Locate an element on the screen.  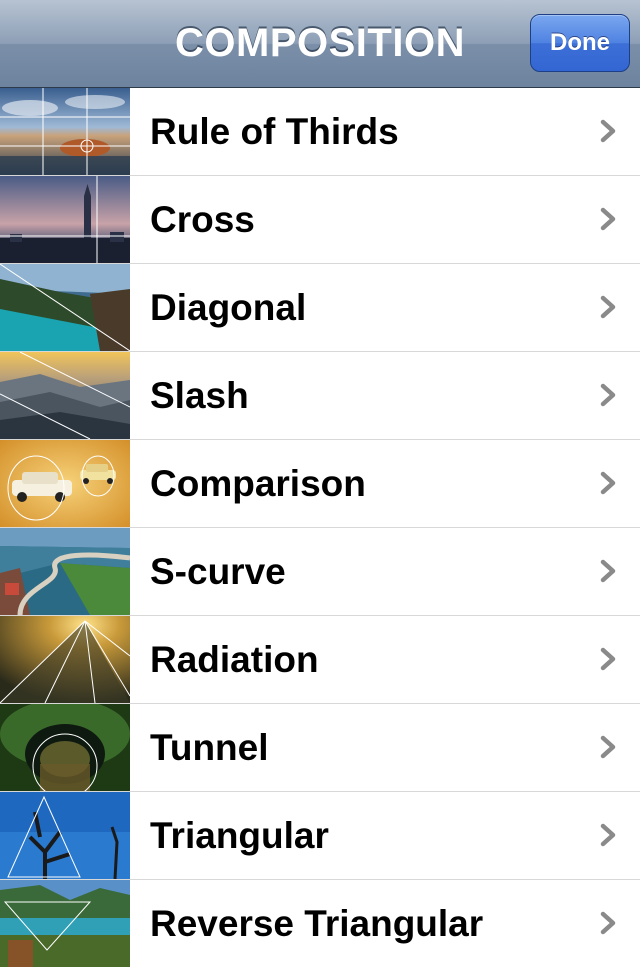
triangular-thumbnail is located at coordinates (65, 835).